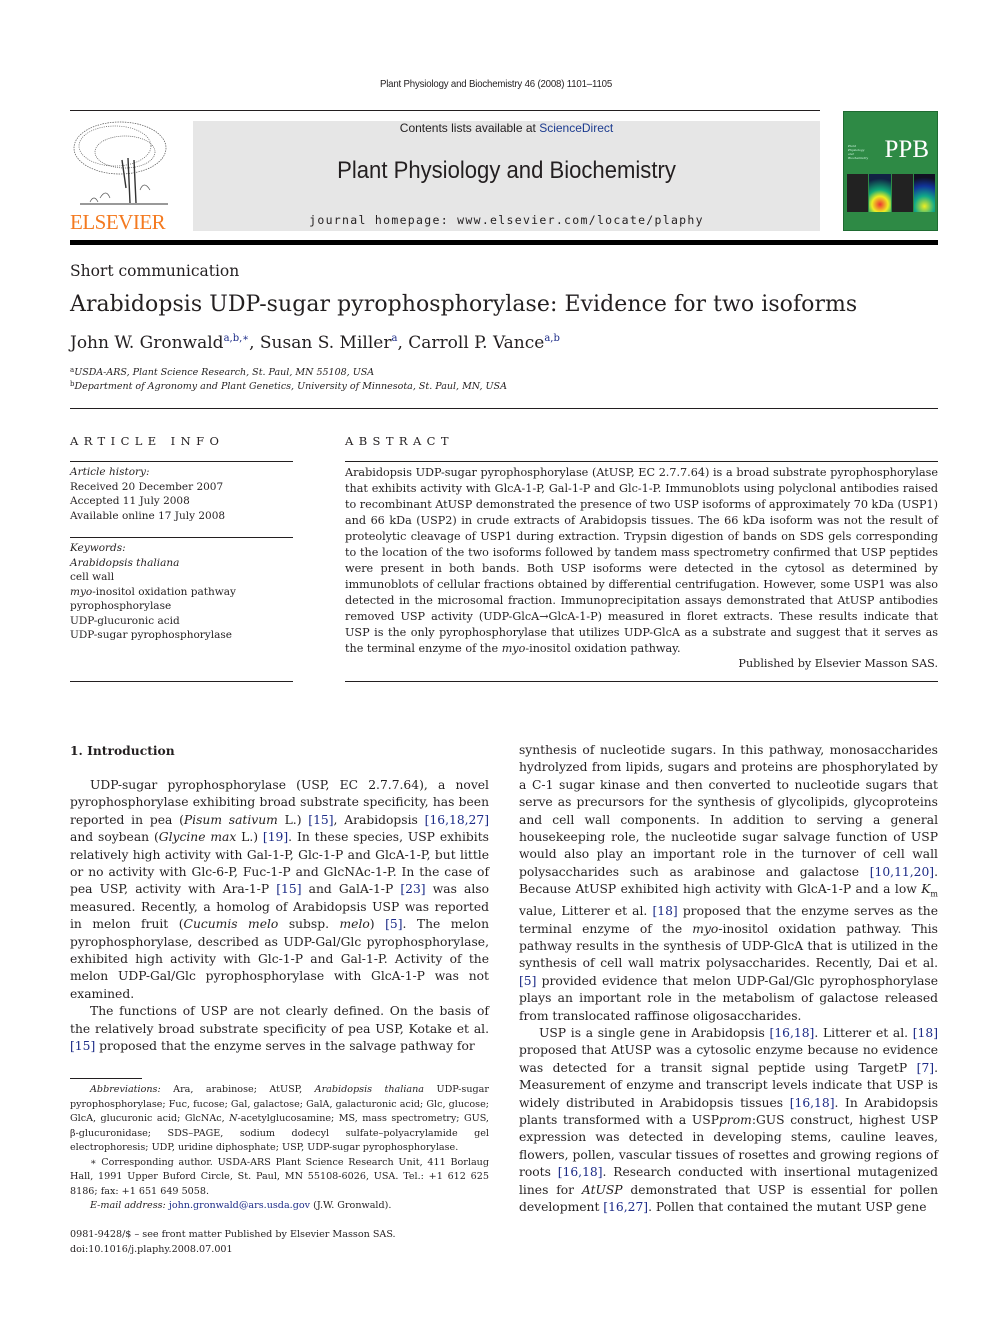  I want to click on author-name: John W. Gronwald, so click(147, 343).